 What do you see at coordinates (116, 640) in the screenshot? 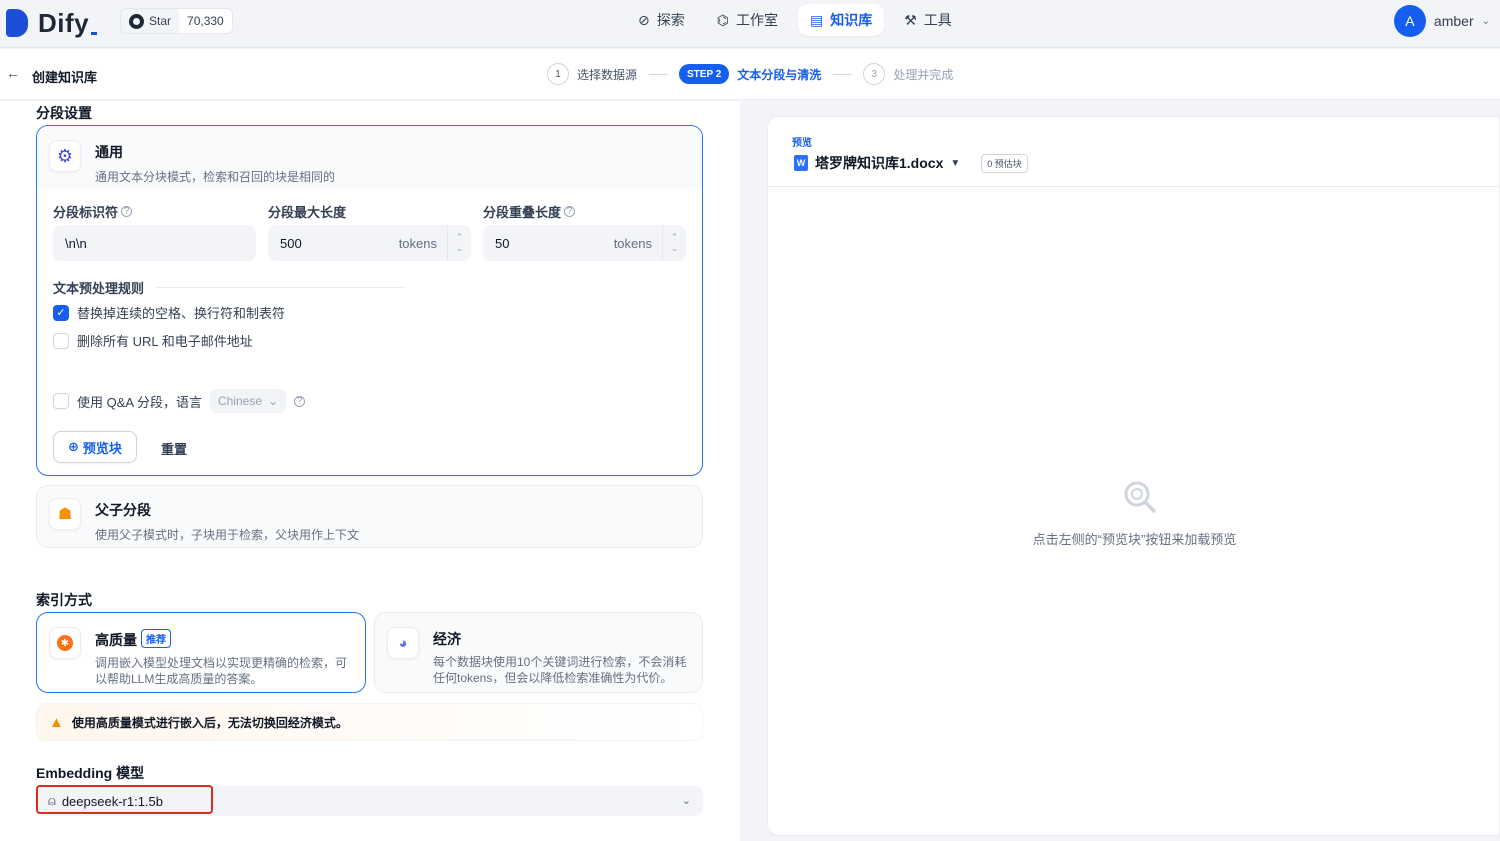
I see `high-quality-title: 高质量` at bounding box center [116, 640].